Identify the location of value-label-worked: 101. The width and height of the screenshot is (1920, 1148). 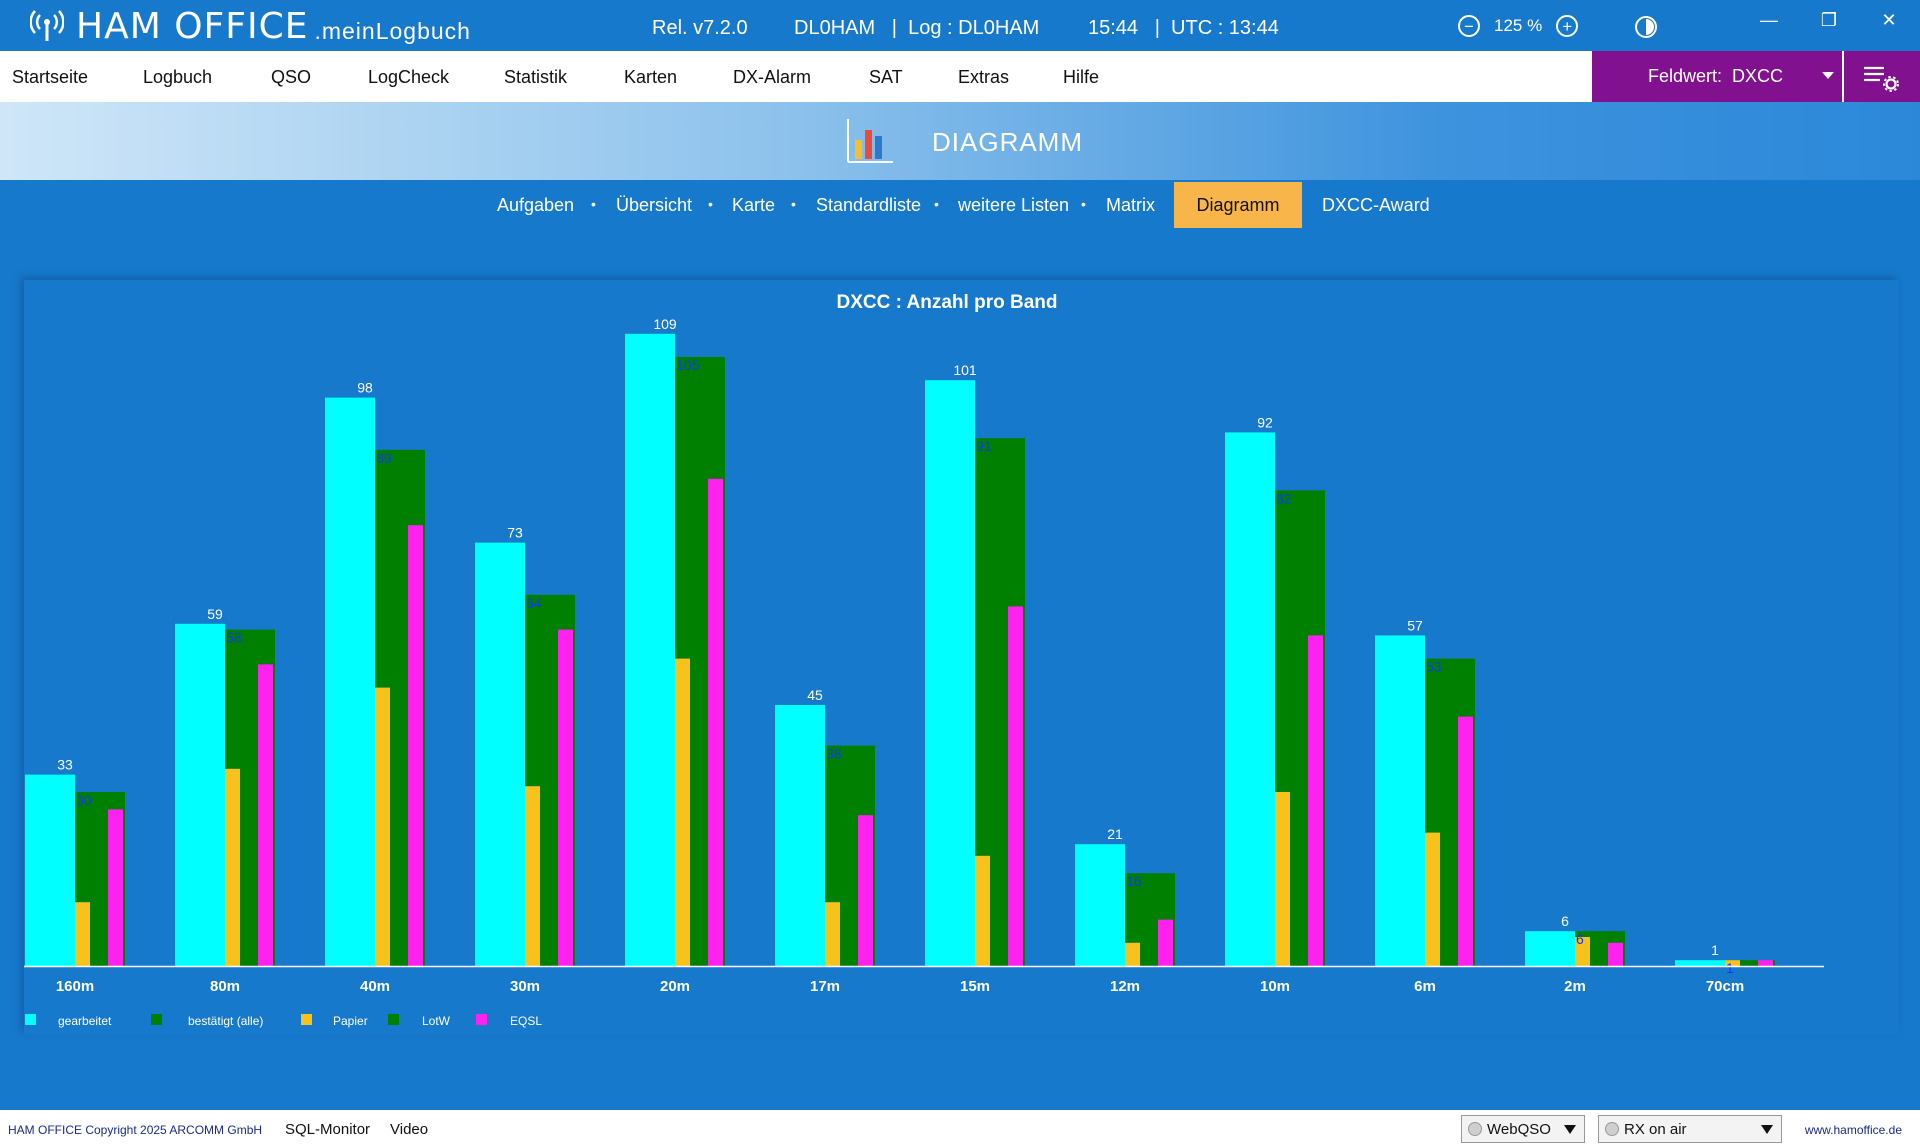
(965, 370).